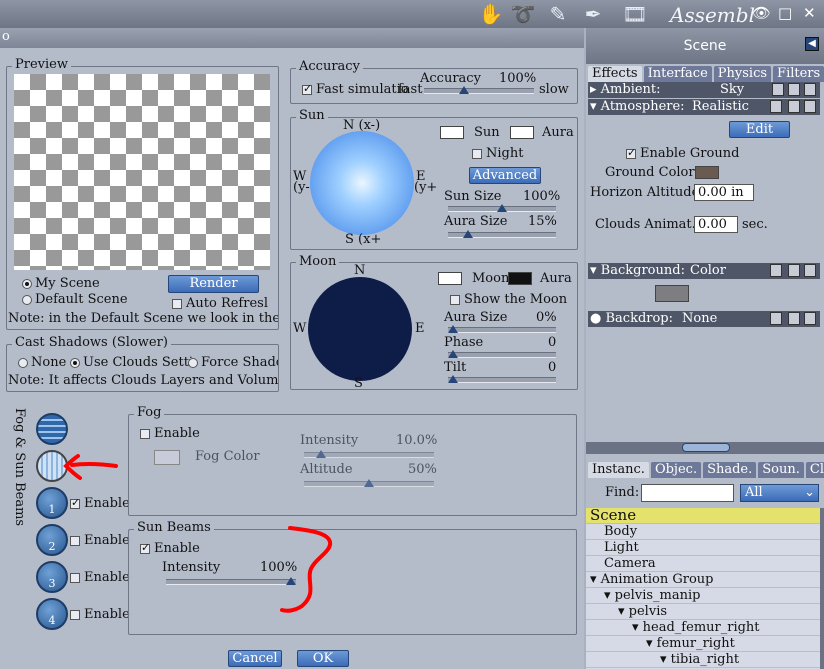 Image resolution: width=824 pixels, height=669 pixels. I want to click on tab-filters: Filters, so click(798, 74).